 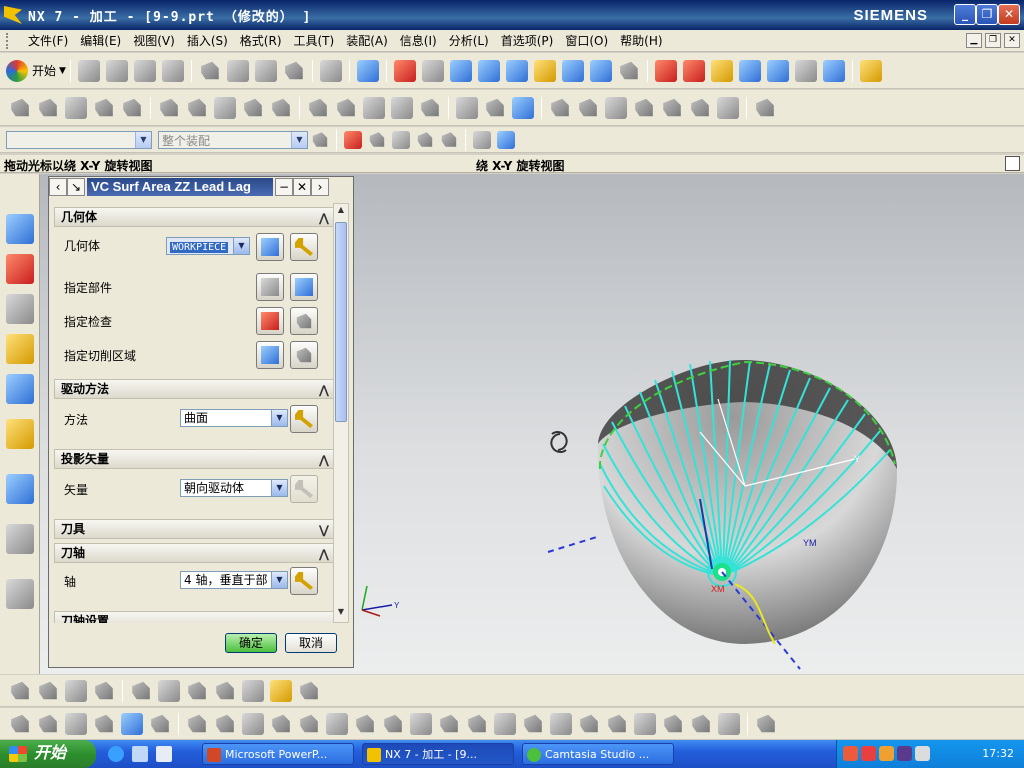 I want to click on edit-geometry-button, so click(x=304, y=247).